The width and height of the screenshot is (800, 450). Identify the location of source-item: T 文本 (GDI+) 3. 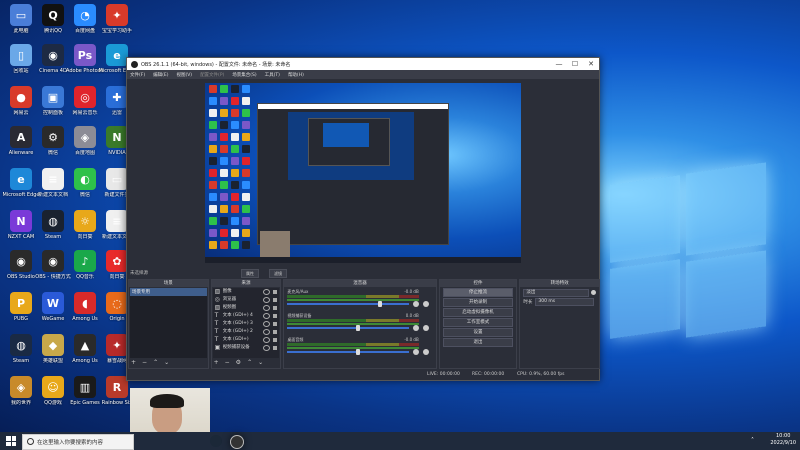
(246, 324).